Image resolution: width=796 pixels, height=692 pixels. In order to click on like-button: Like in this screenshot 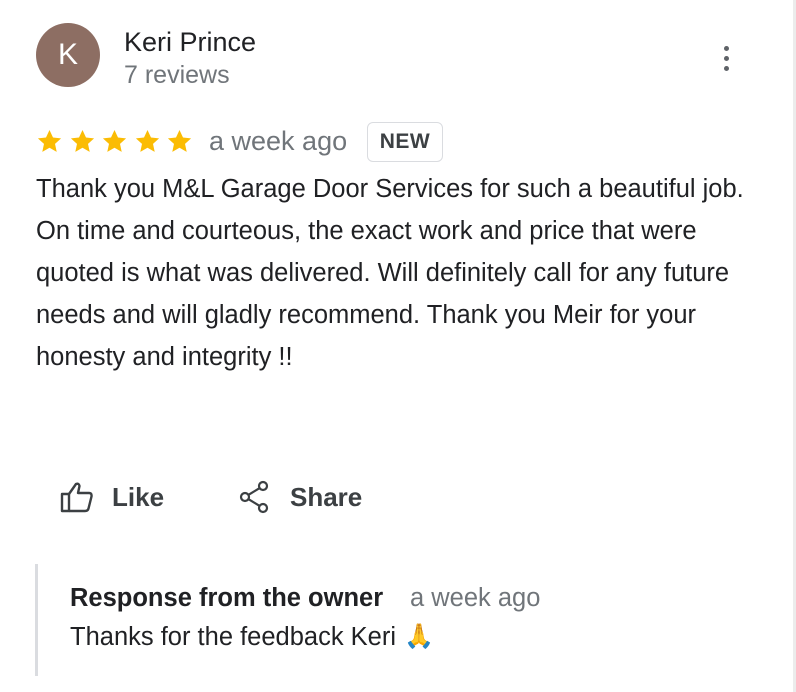, I will do `click(112, 497)`.